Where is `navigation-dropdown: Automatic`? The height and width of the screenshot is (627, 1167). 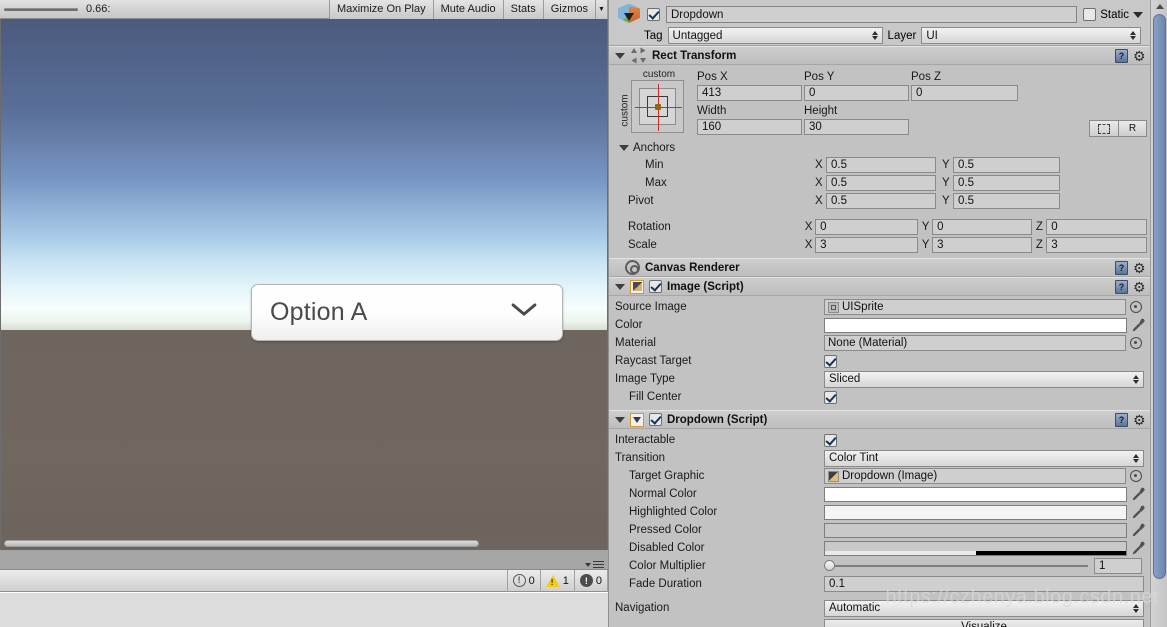 navigation-dropdown: Automatic is located at coordinates (984, 608).